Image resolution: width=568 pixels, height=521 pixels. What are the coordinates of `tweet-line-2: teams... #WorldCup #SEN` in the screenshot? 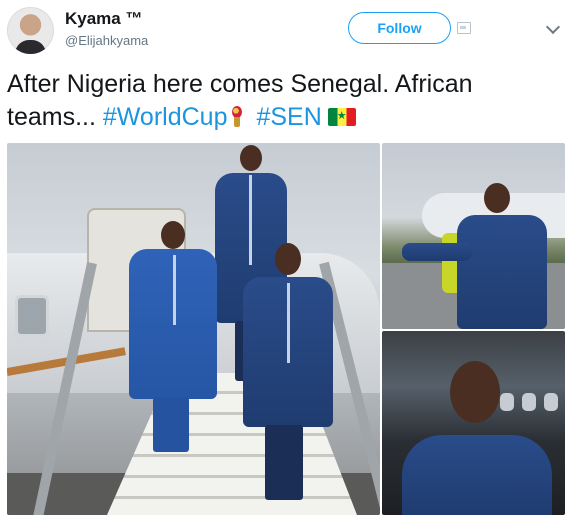 It's located at (282, 117).